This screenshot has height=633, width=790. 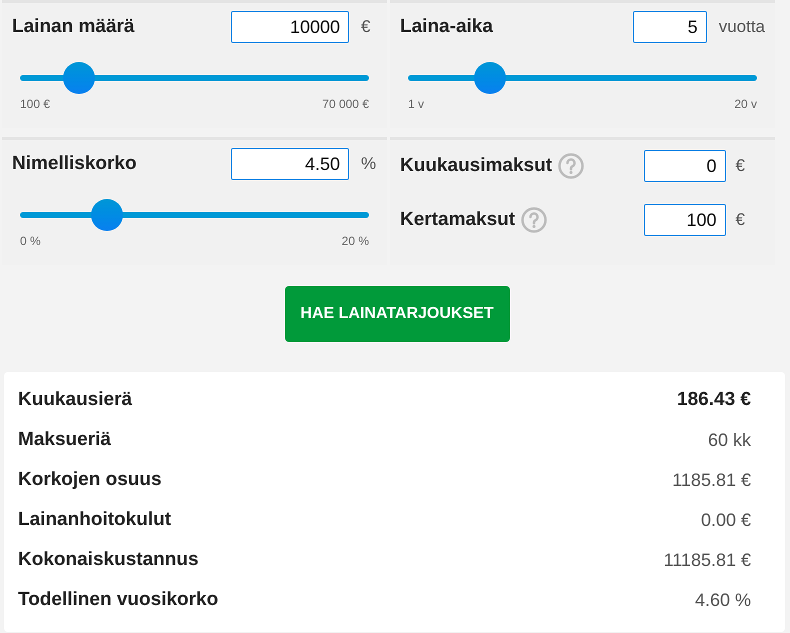 I want to click on result-label: Todellinen vuosikorko, so click(x=118, y=600).